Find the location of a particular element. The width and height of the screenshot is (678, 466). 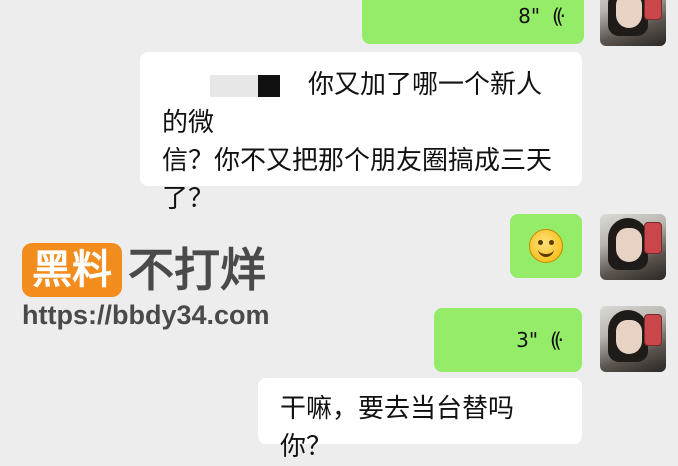

watermark-badge: 黑料 is located at coordinates (72, 270).